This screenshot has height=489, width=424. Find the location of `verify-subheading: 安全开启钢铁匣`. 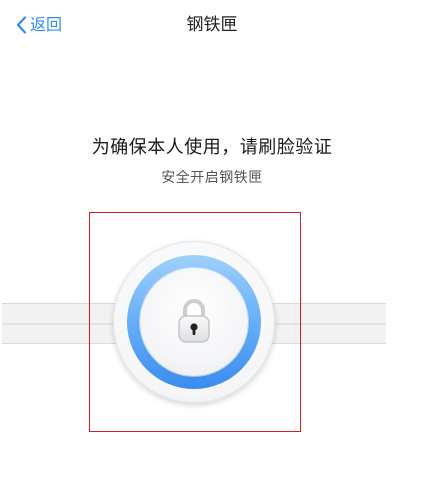

verify-subheading: 安全开启钢铁匣 is located at coordinates (212, 178).